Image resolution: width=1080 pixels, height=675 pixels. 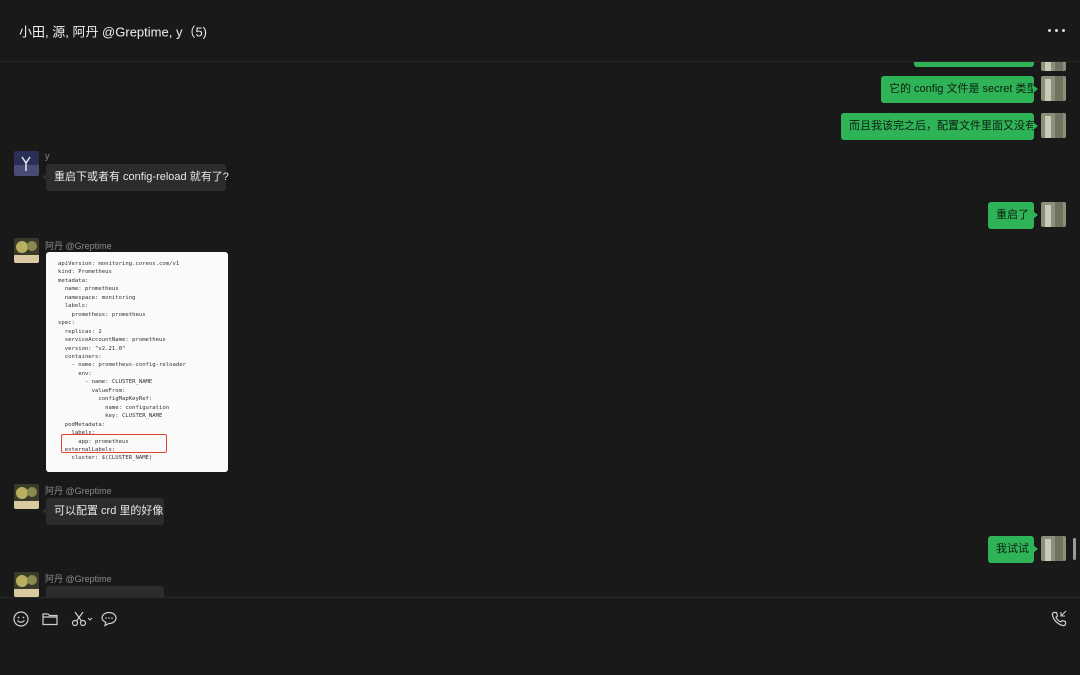 I want to click on folder-icon, so click(x=50, y=619).